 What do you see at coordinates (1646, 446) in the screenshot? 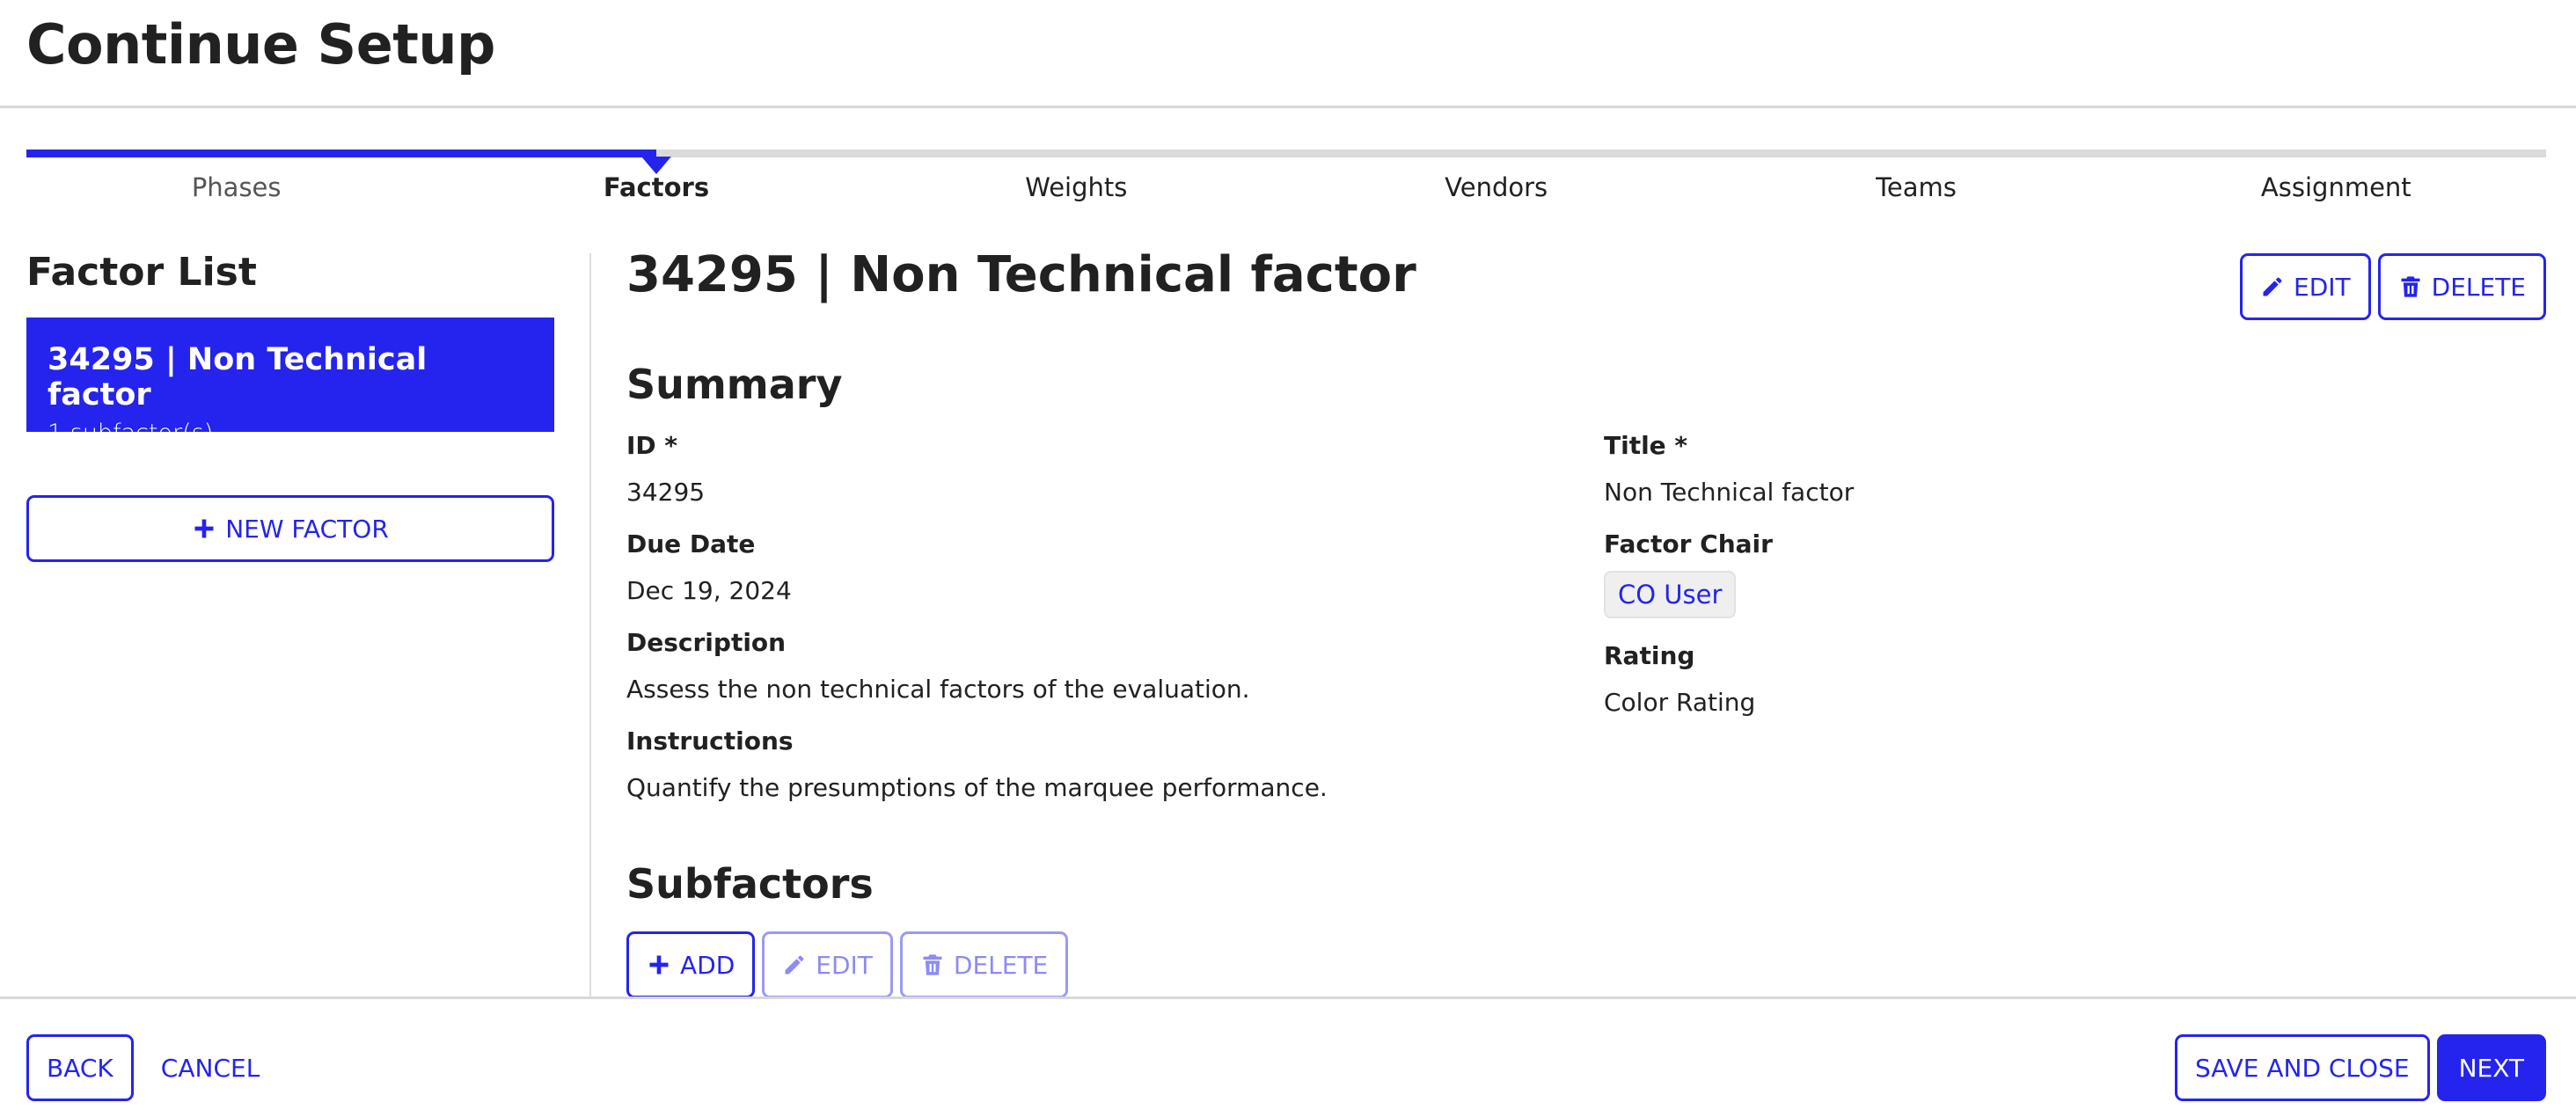
I see `title-label: Title *` at bounding box center [1646, 446].